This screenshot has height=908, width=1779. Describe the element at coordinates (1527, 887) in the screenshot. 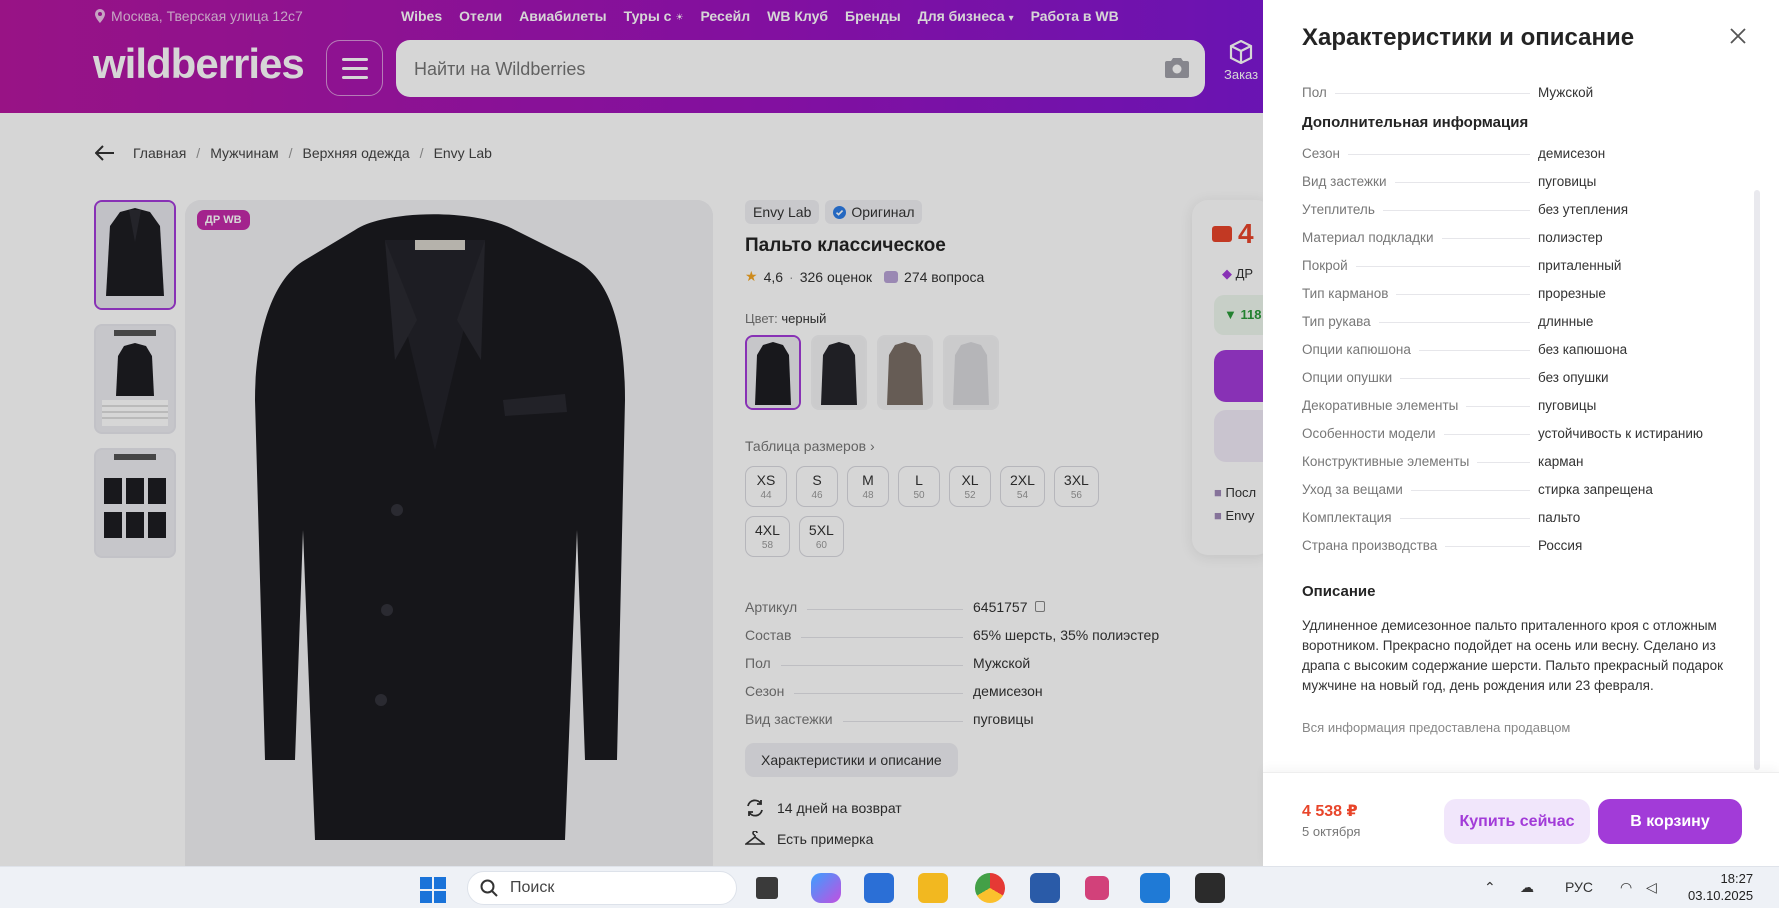

I see `cloud-icon: ☁` at that location.